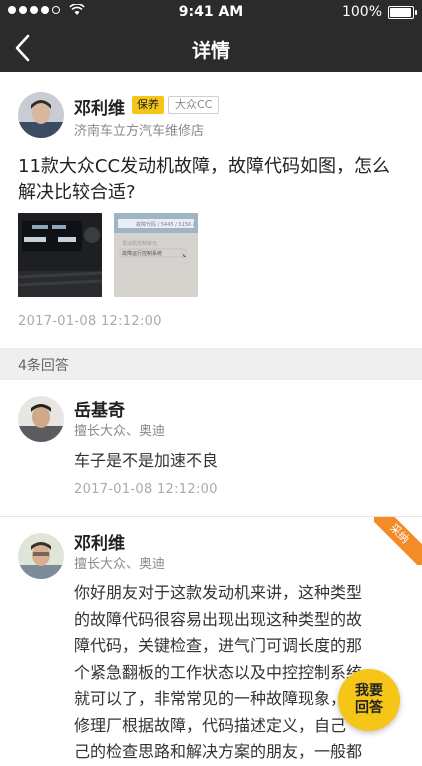  What do you see at coordinates (211, 364) in the screenshot?
I see `answers-count-bar: 4条回答` at bounding box center [211, 364].